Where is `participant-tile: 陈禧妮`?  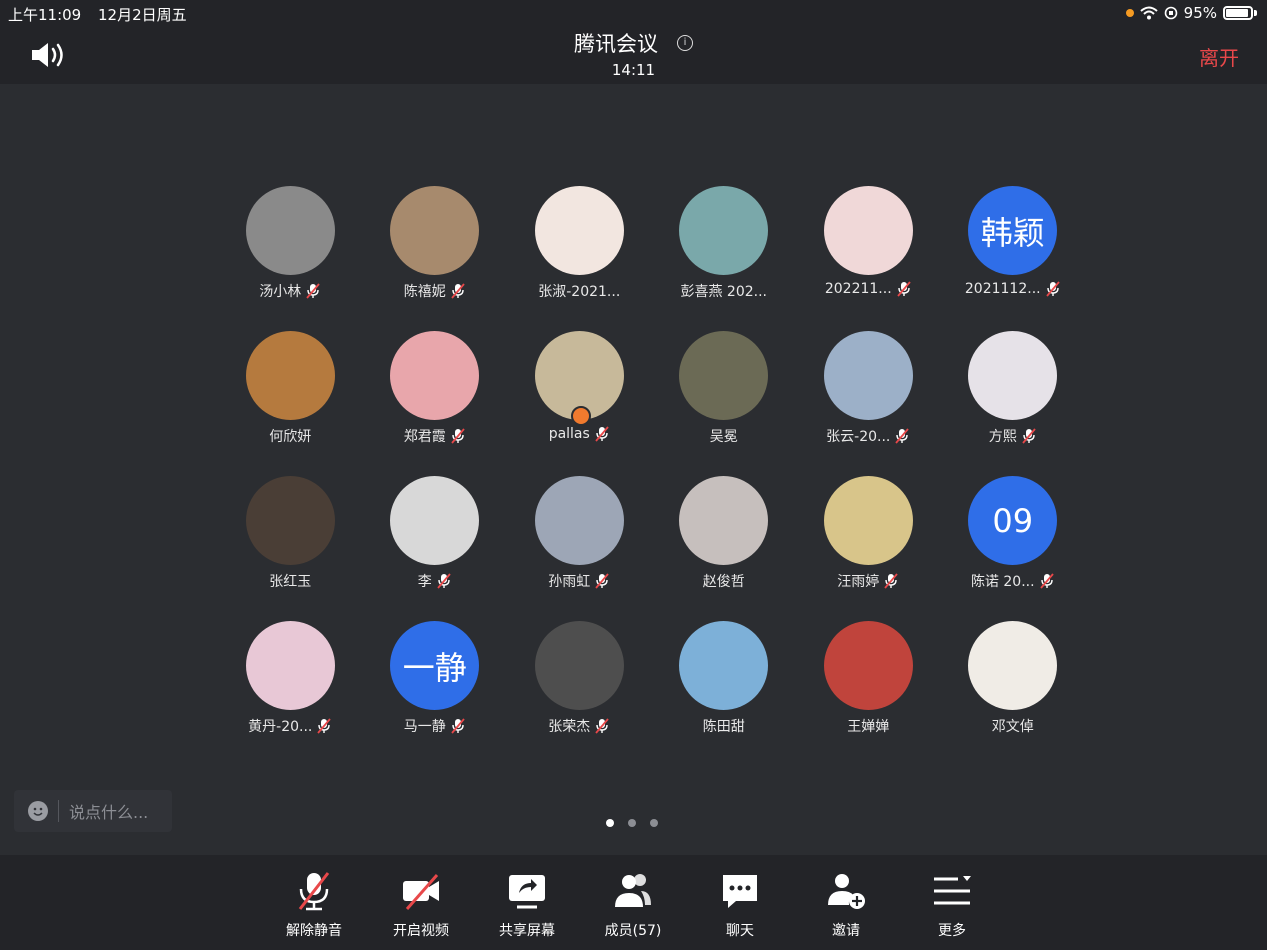
participant-tile: 陈禧妮 is located at coordinates (435, 258).